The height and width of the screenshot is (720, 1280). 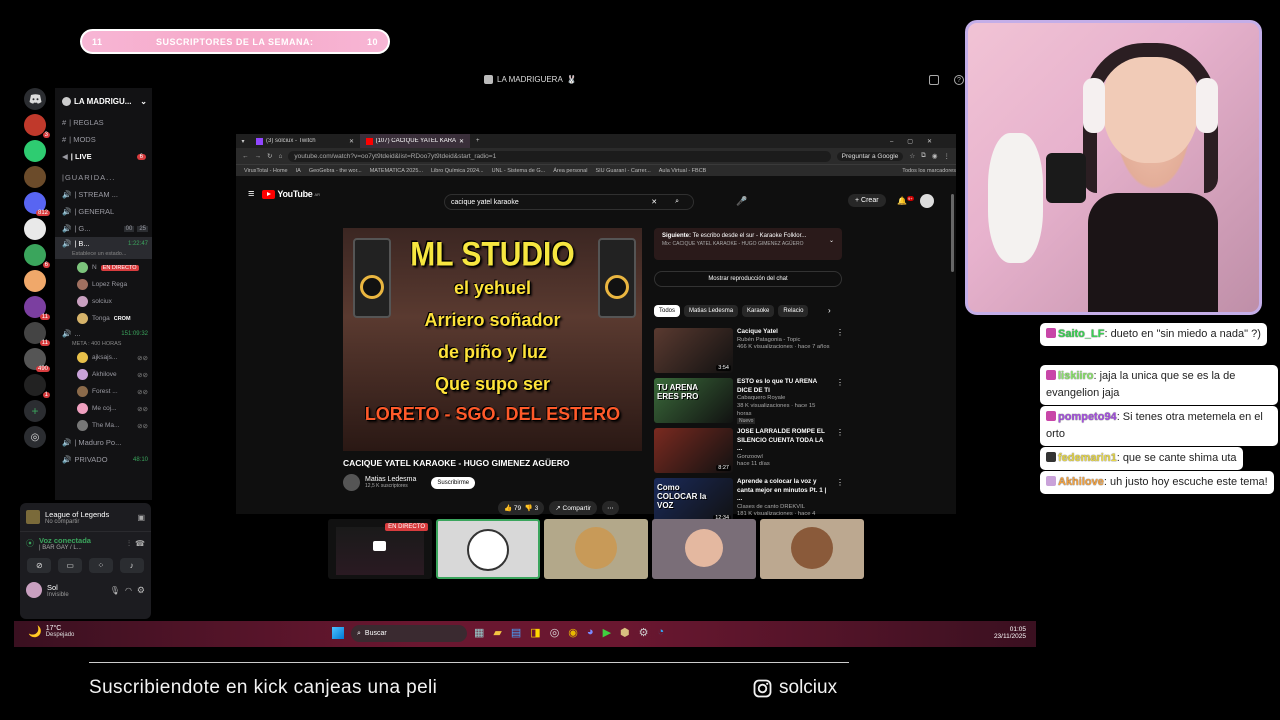 I want to click on voice-channel: 🔊 | GENERAL, so click(x=103, y=211).